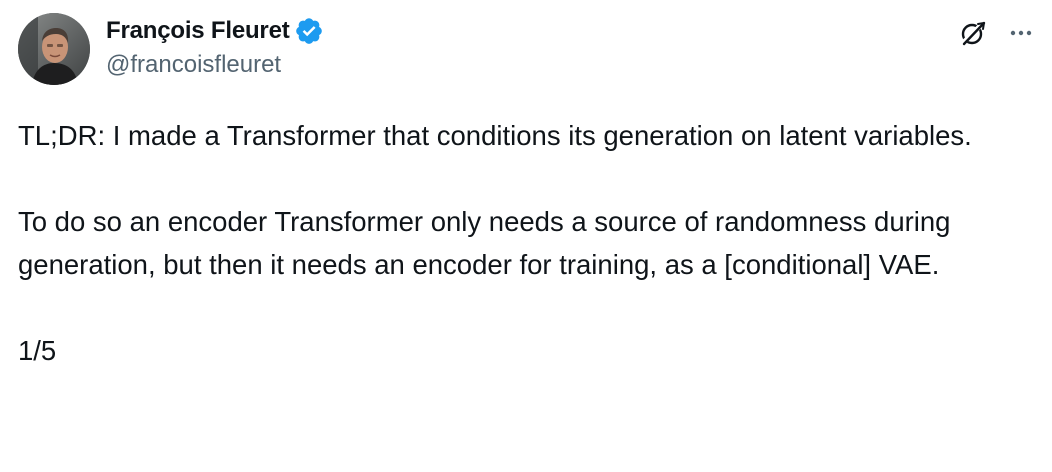  Describe the element at coordinates (215, 65) in the screenshot. I see `author-handle: @francoisfleuret` at that location.